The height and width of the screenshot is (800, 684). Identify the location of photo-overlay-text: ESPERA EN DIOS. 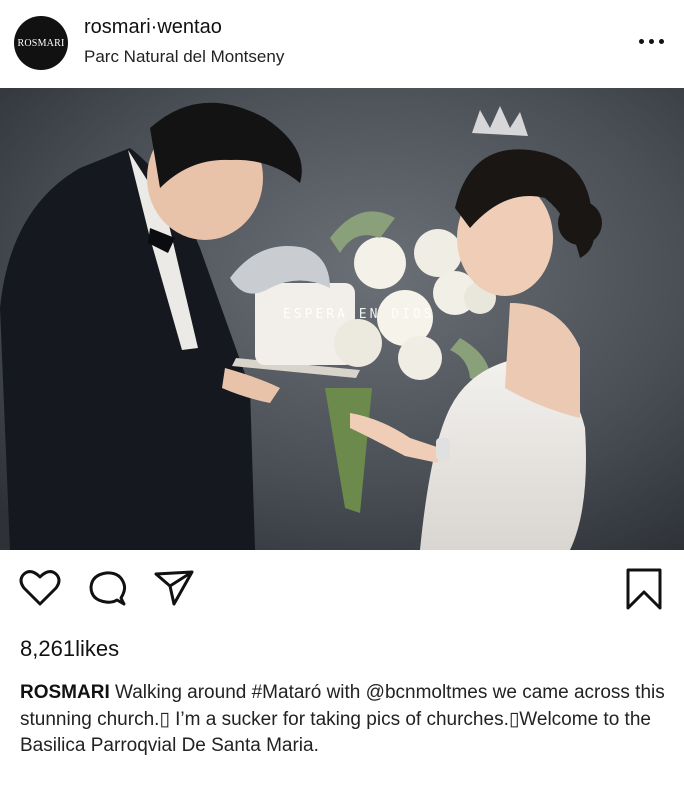
(359, 314).